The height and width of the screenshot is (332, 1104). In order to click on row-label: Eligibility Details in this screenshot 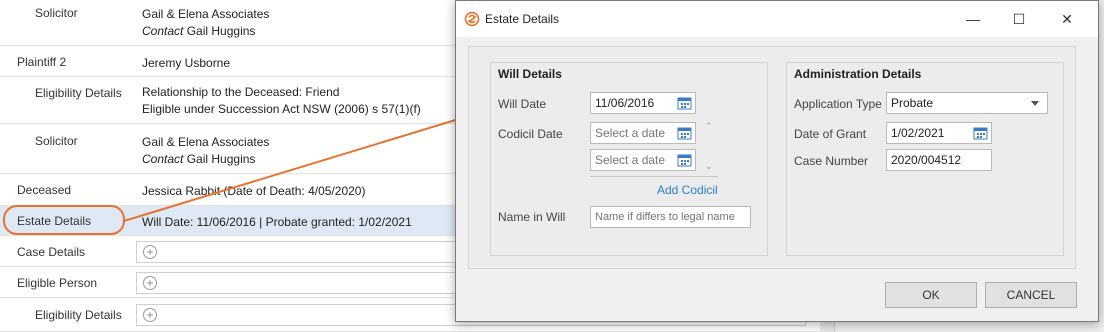, I will do `click(78, 315)`.